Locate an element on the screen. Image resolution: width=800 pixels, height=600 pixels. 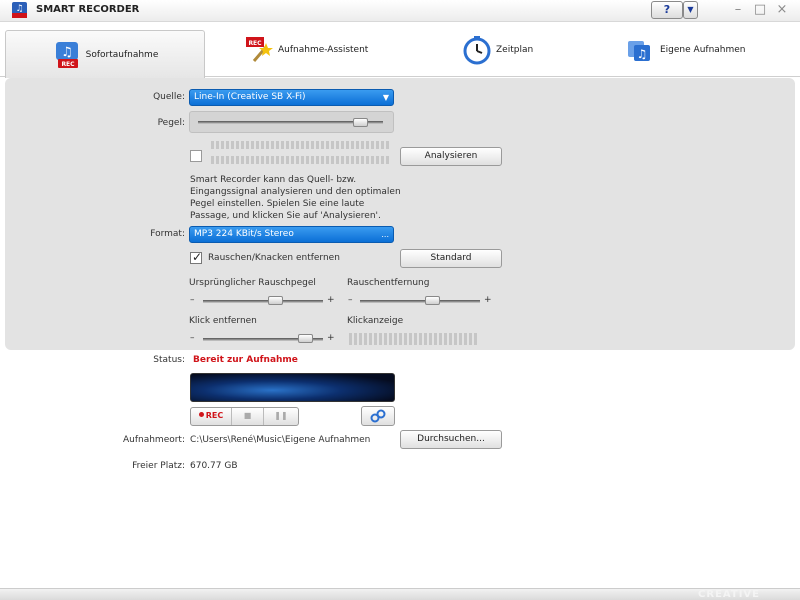
footer-bar: CREATIVE is located at coordinates (400, 594).